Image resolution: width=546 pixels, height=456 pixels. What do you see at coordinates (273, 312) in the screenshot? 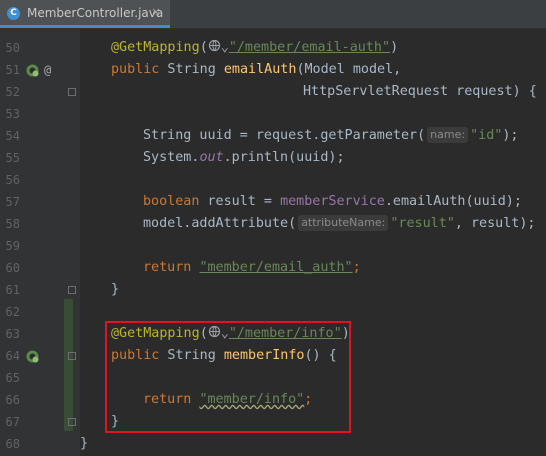
I see `code-line: 62` at bounding box center [273, 312].